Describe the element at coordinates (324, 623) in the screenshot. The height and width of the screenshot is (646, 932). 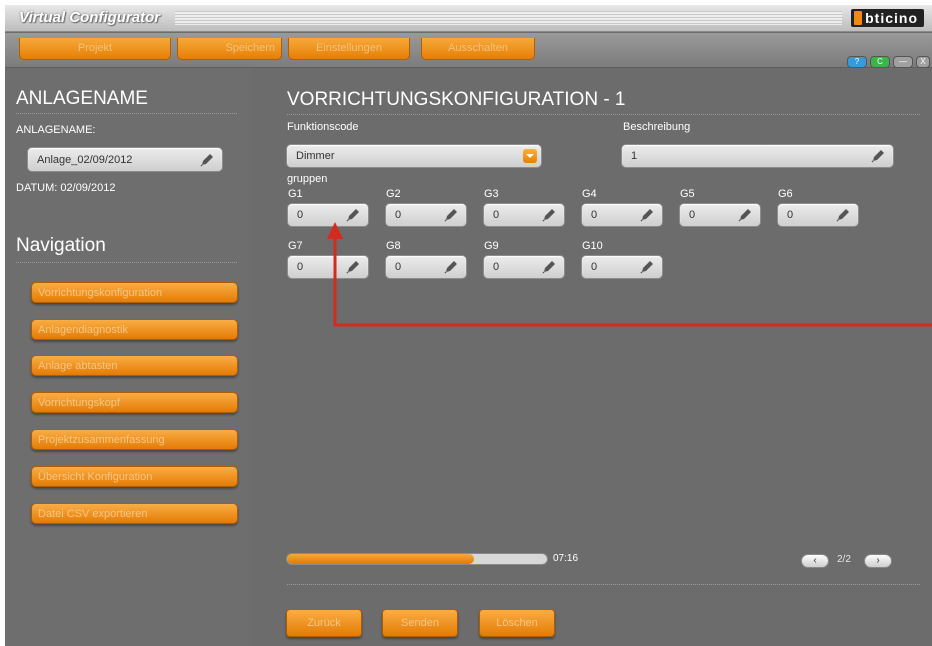
I see `back-button: Zurück` at that location.